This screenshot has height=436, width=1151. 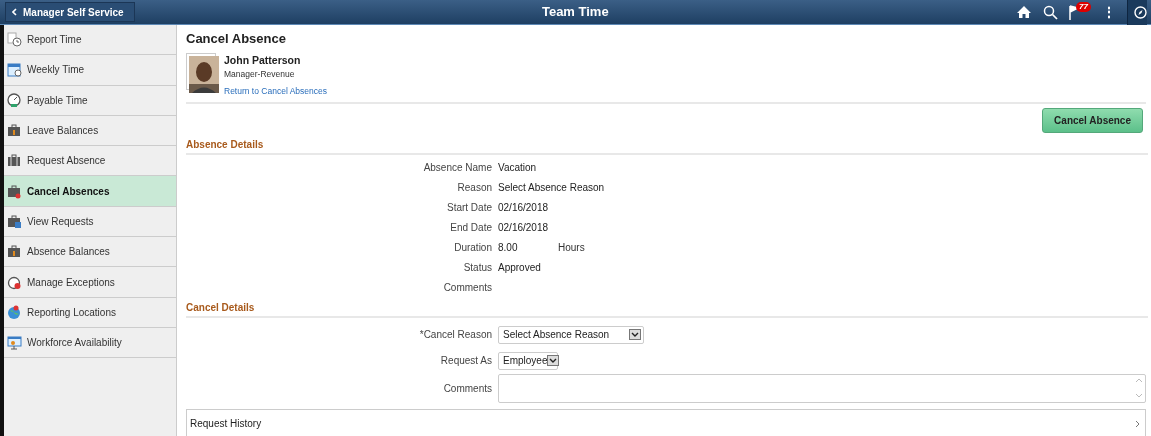 What do you see at coordinates (90, 282) in the screenshot?
I see `sidebar-item: Manage Exceptions` at bounding box center [90, 282].